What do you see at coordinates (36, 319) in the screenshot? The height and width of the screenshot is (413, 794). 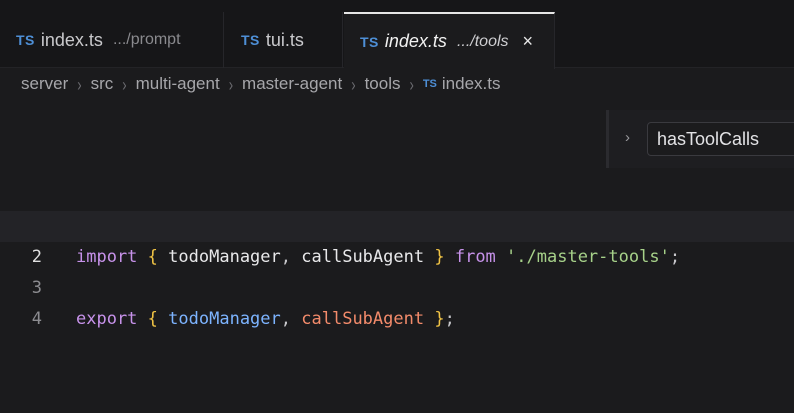 I see `line-number: 4` at bounding box center [36, 319].